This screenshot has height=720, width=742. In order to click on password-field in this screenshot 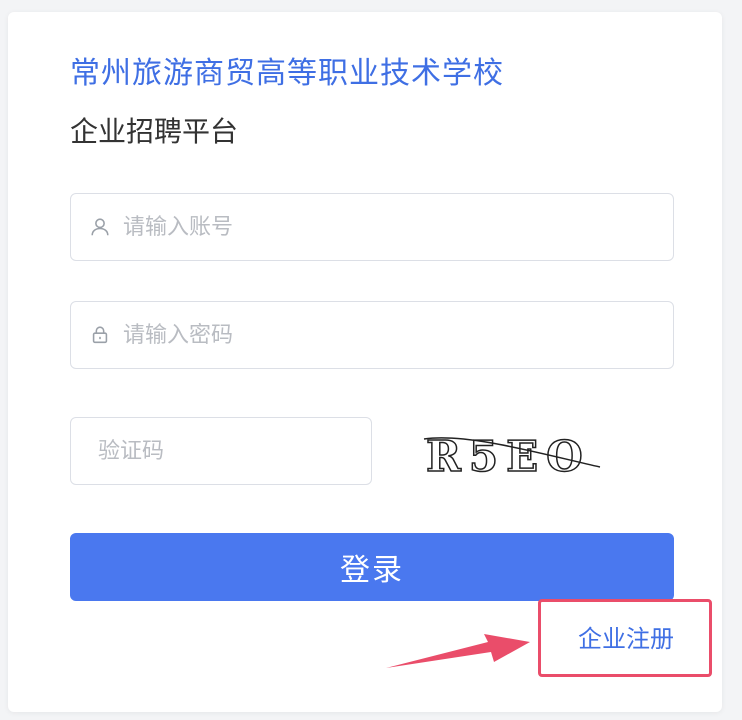, I will do `click(372, 335)`.